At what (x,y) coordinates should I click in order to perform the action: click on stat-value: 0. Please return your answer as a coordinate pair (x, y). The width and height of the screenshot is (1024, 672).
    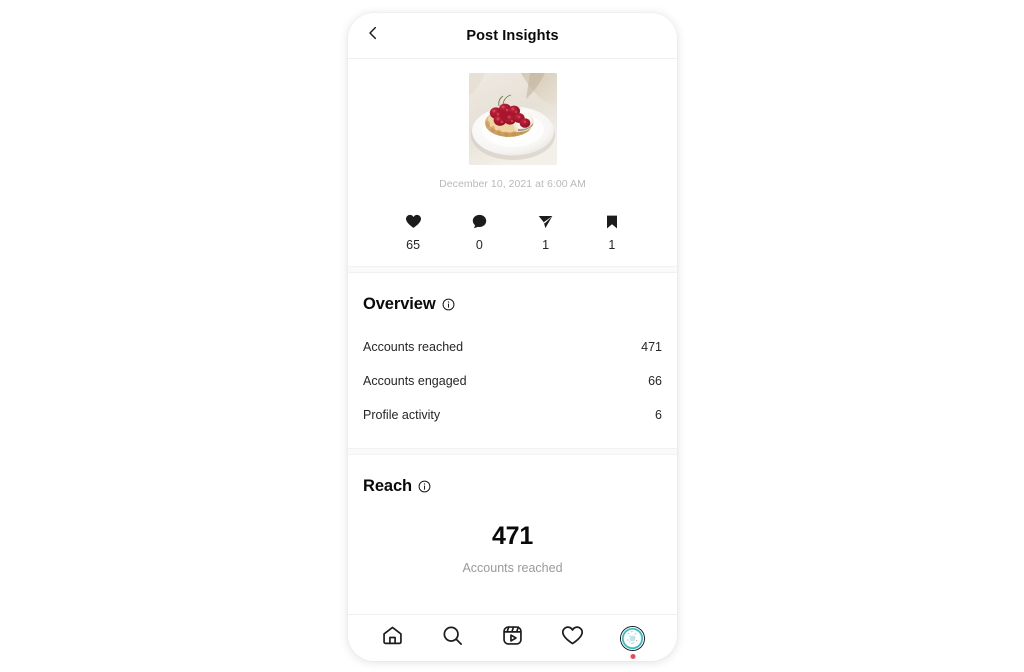
    Looking at the image, I should click on (479, 245).